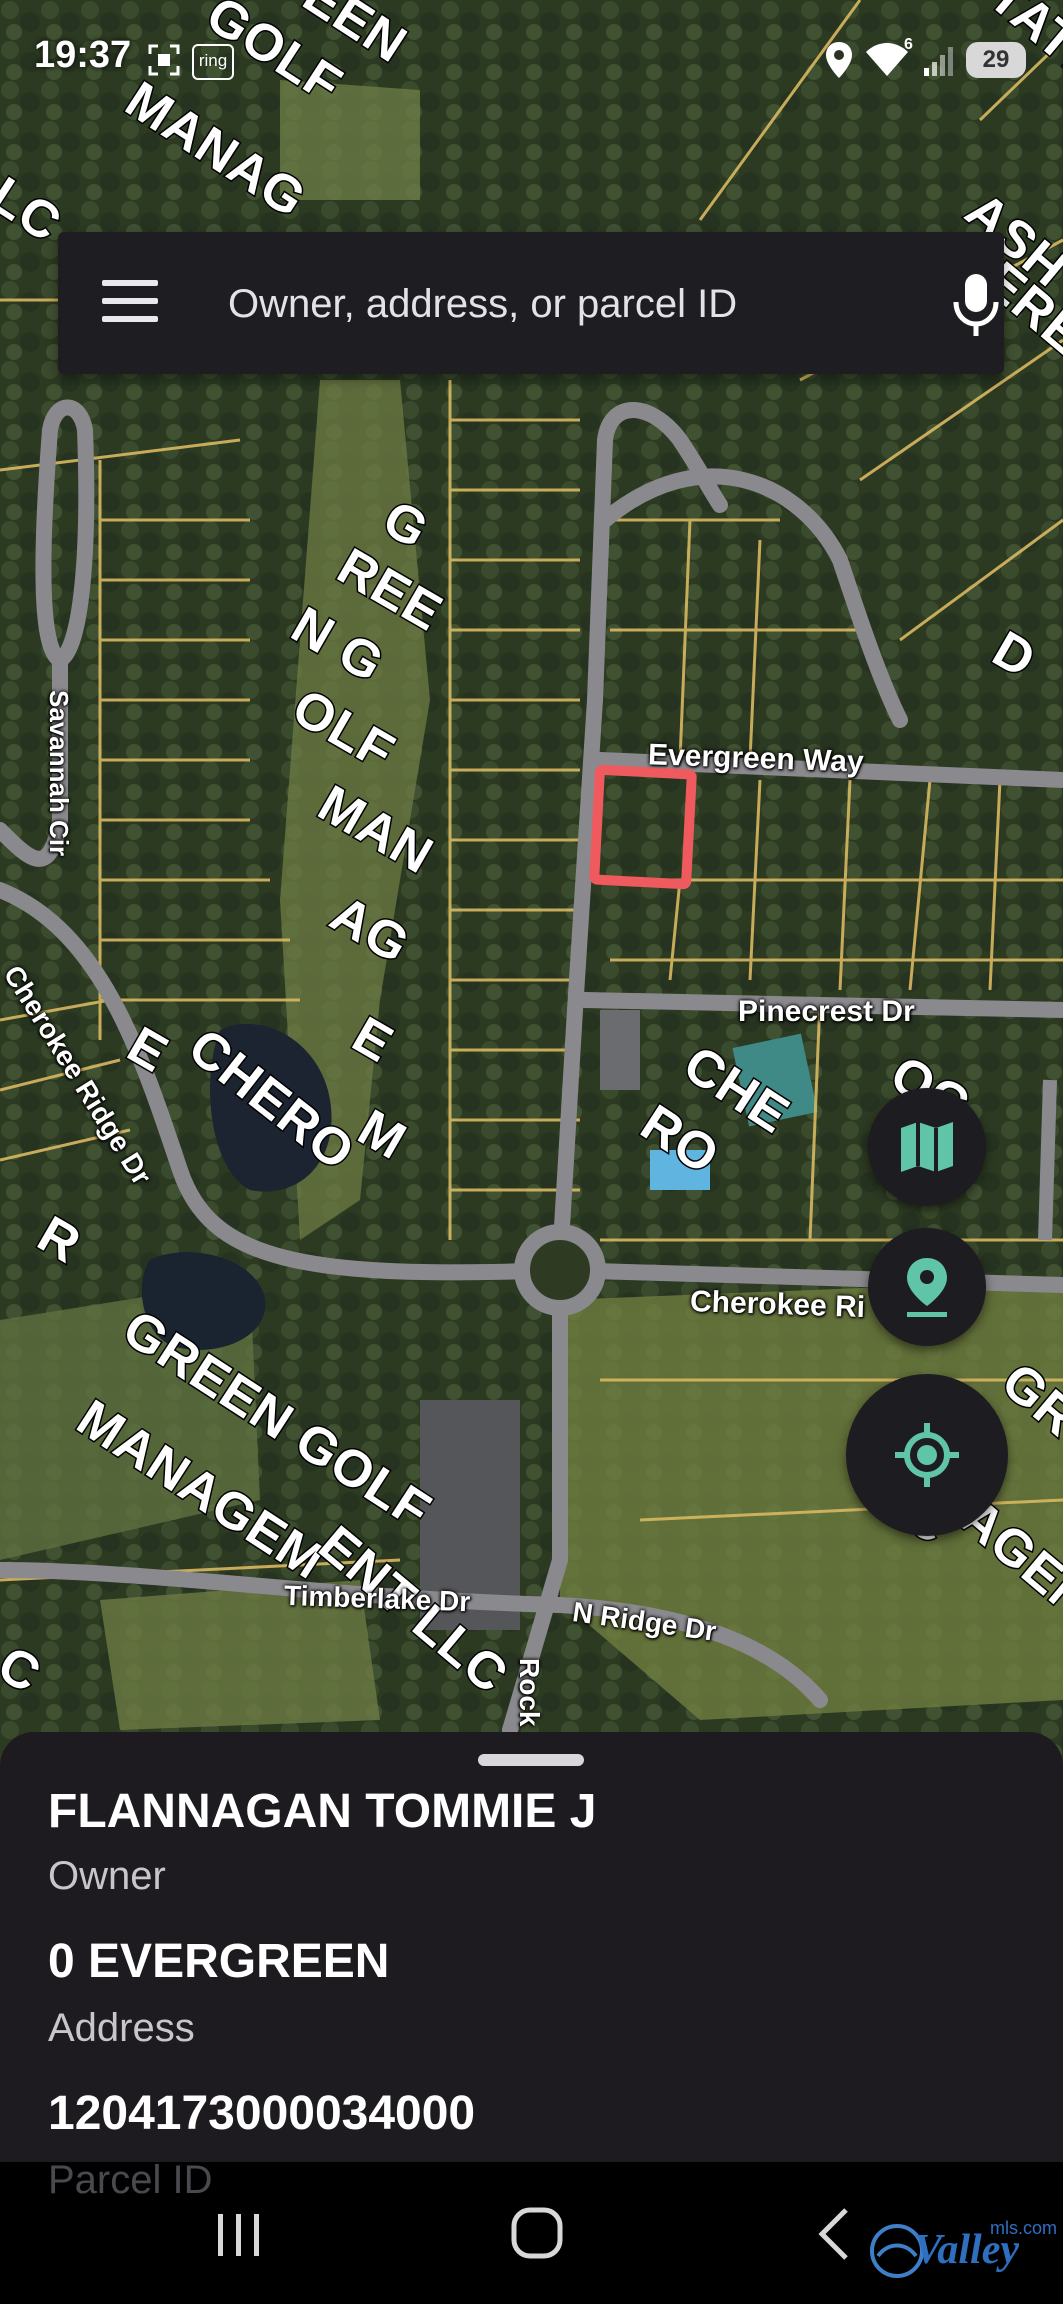  I want to click on home-icon, so click(537, 2233).